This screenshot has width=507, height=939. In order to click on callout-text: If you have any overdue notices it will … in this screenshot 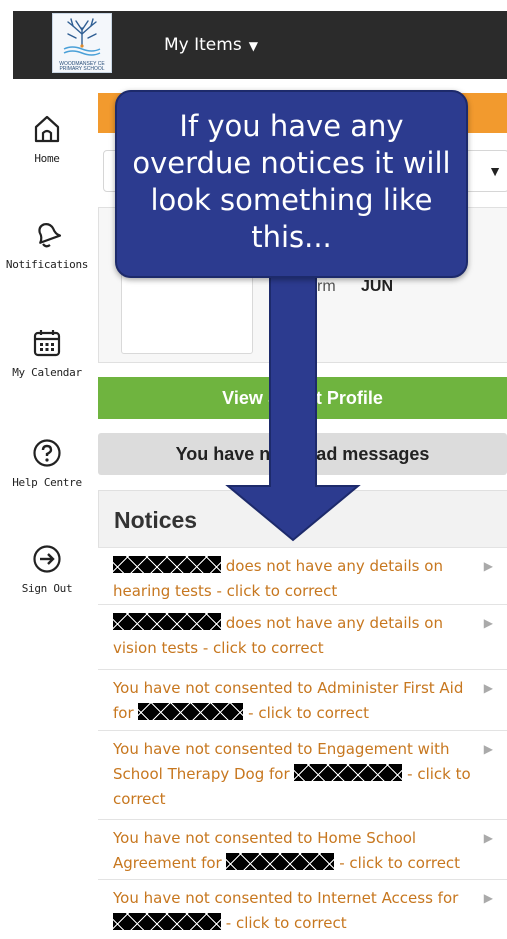, I will do `click(291, 181)`.